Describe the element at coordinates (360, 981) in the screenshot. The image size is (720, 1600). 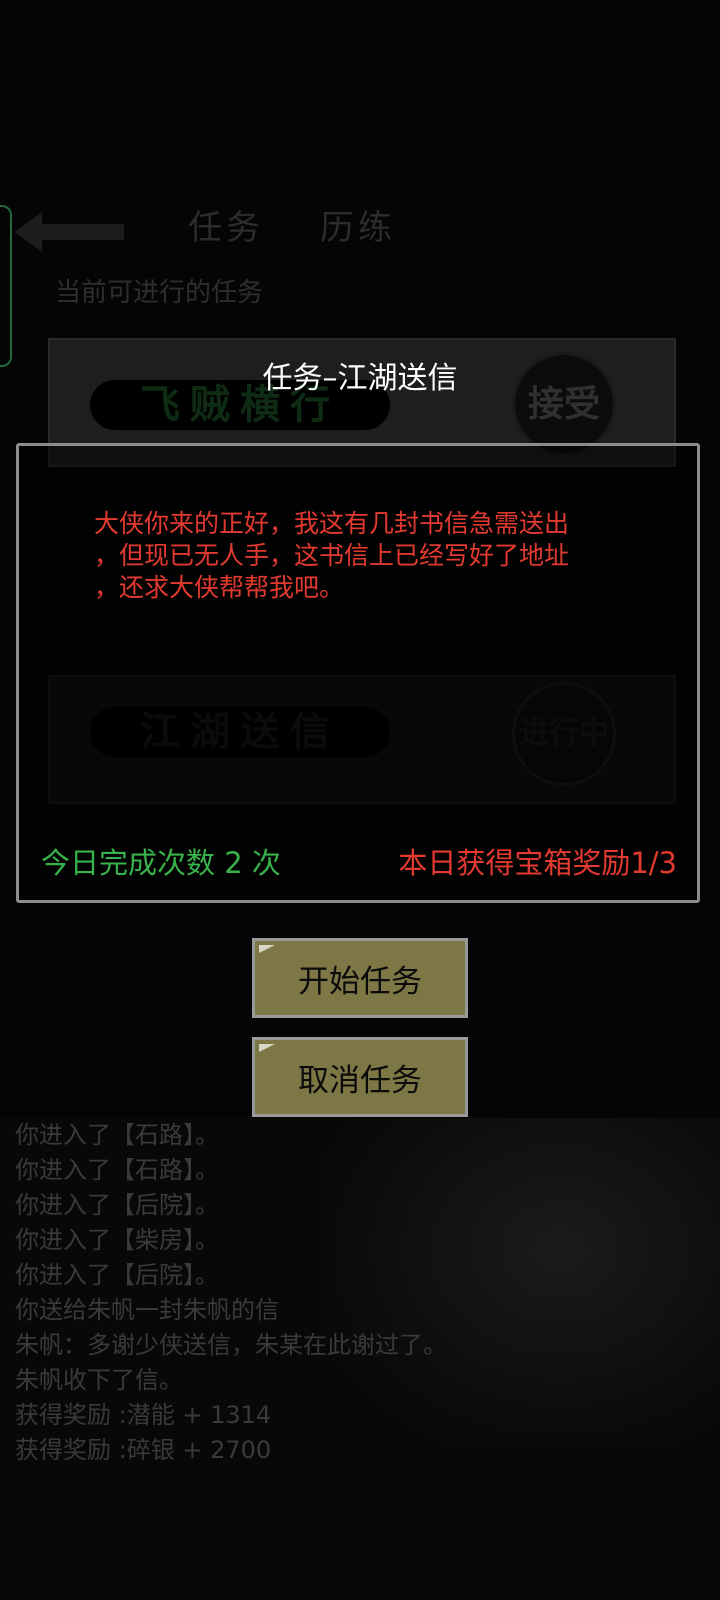
I see `start-task-label: 开始任务` at that location.